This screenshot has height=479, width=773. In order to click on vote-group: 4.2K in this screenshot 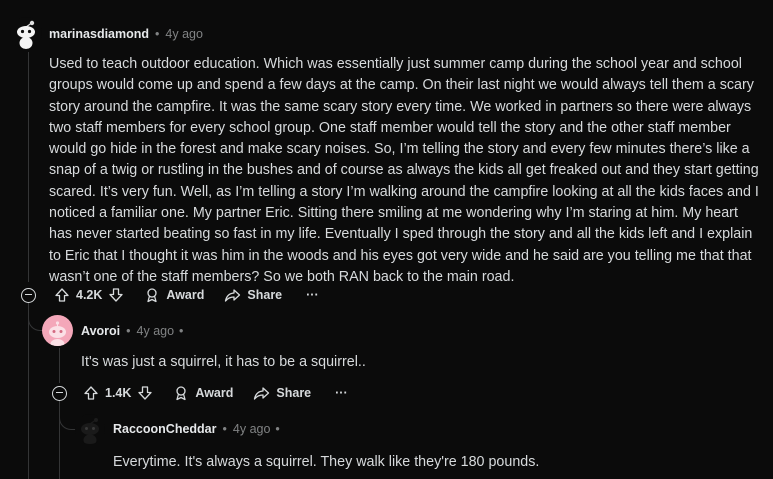, I will do `click(89, 295)`.